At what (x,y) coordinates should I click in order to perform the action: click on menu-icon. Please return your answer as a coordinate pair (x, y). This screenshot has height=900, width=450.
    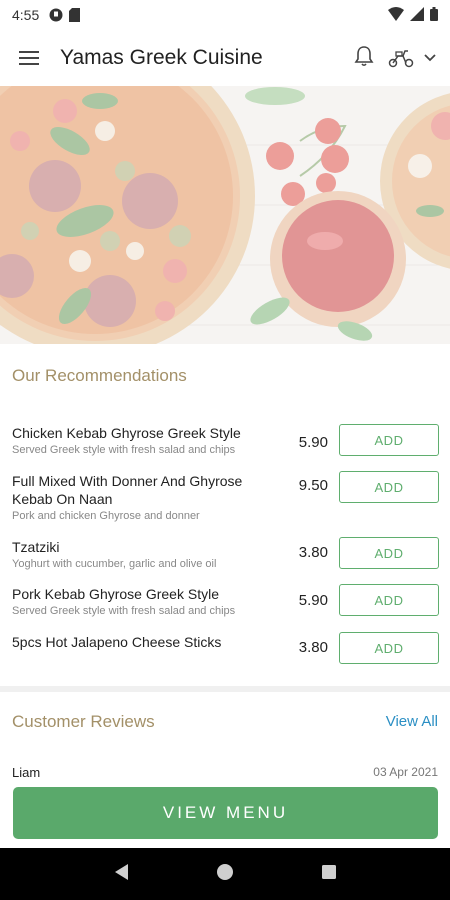
    Looking at the image, I should click on (29, 58).